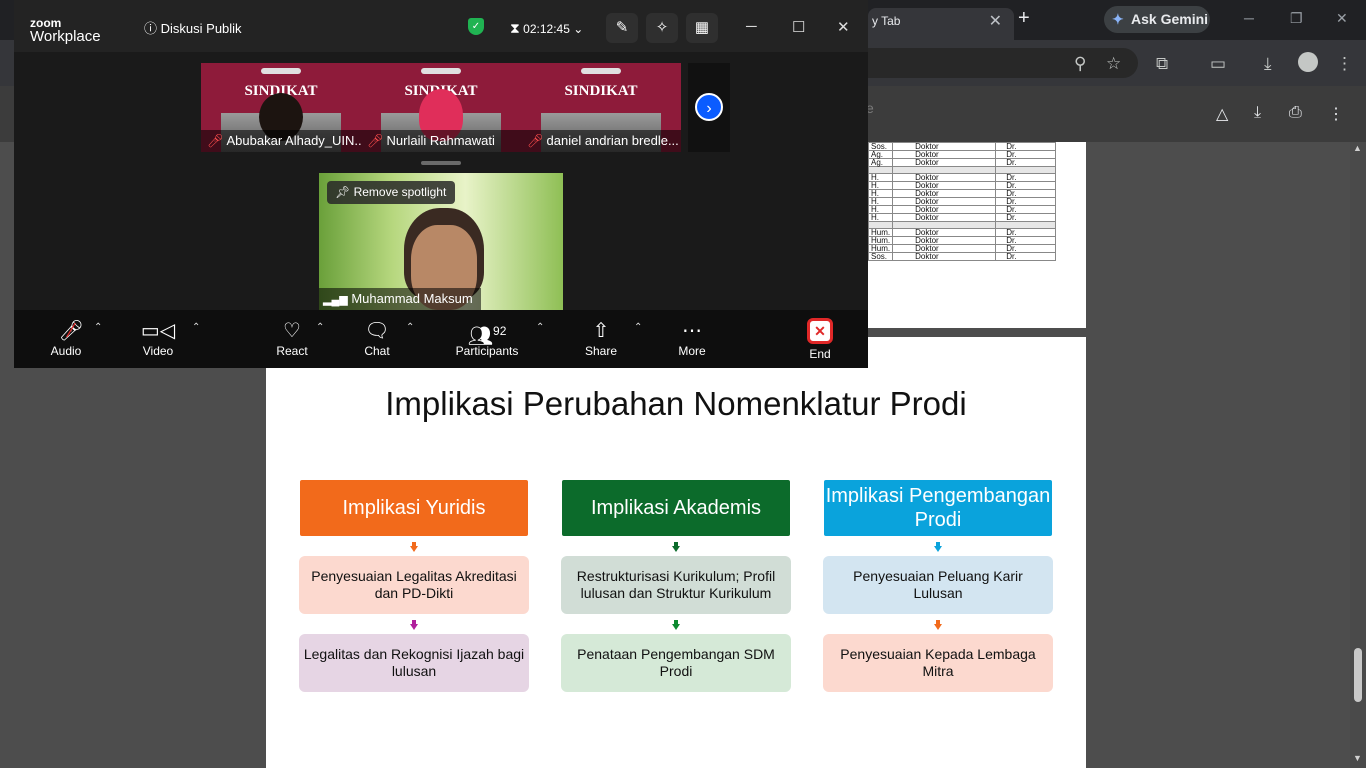 This screenshot has width=1366, height=768. What do you see at coordinates (377, 331) in the screenshot?
I see `chat-bubble-icon: 🗨︎` at bounding box center [377, 331].